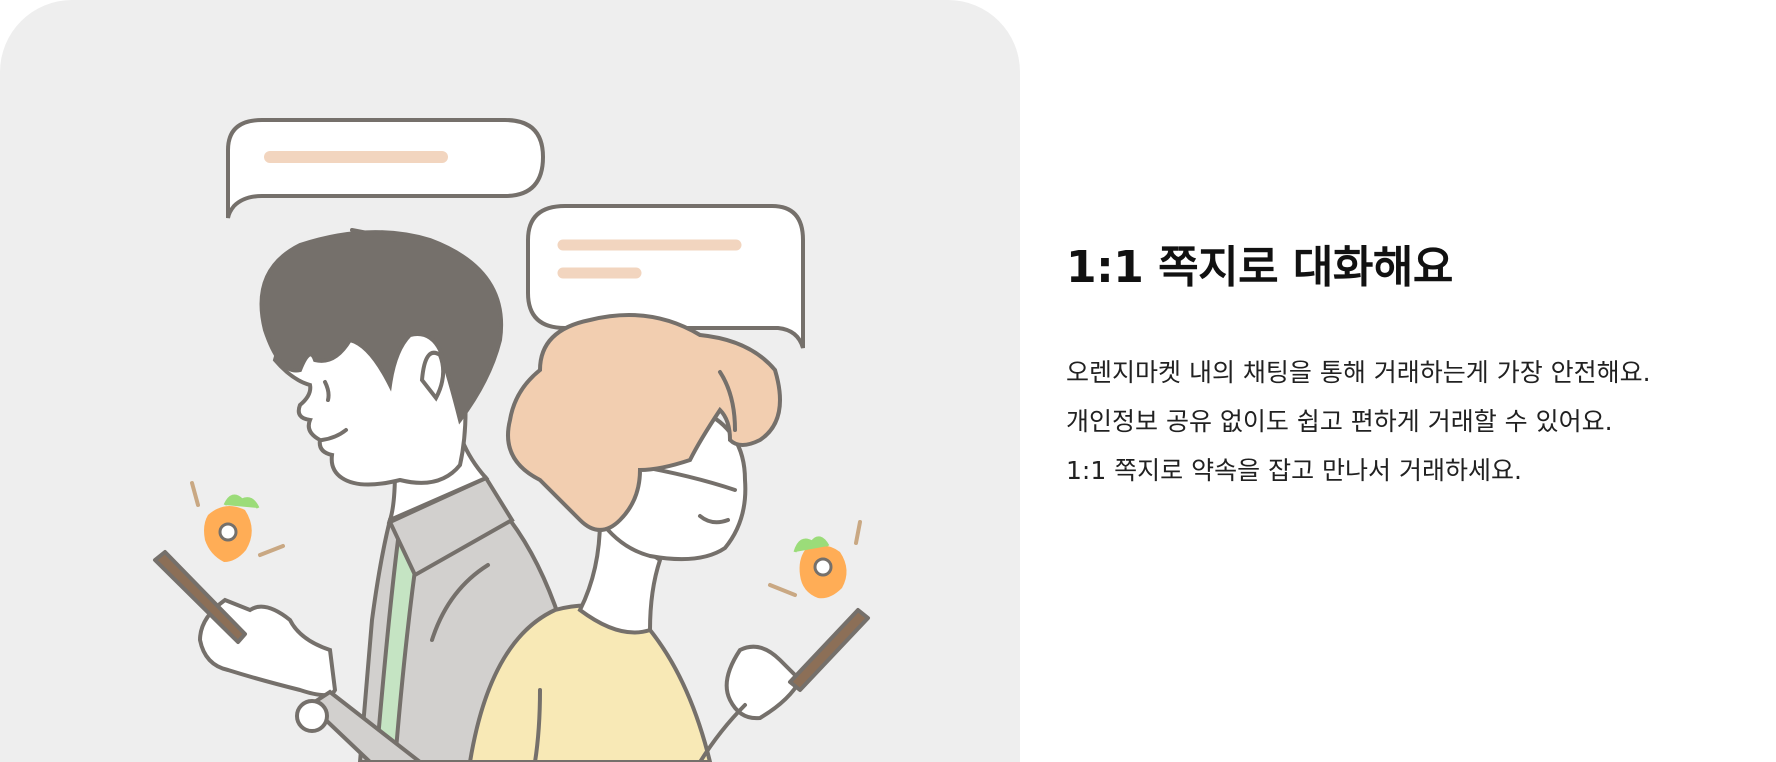 This screenshot has height=762, width=1776. What do you see at coordinates (386, 168) in the screenshot?
I see `speech-bubble-left` at bounding box center [386, 168].